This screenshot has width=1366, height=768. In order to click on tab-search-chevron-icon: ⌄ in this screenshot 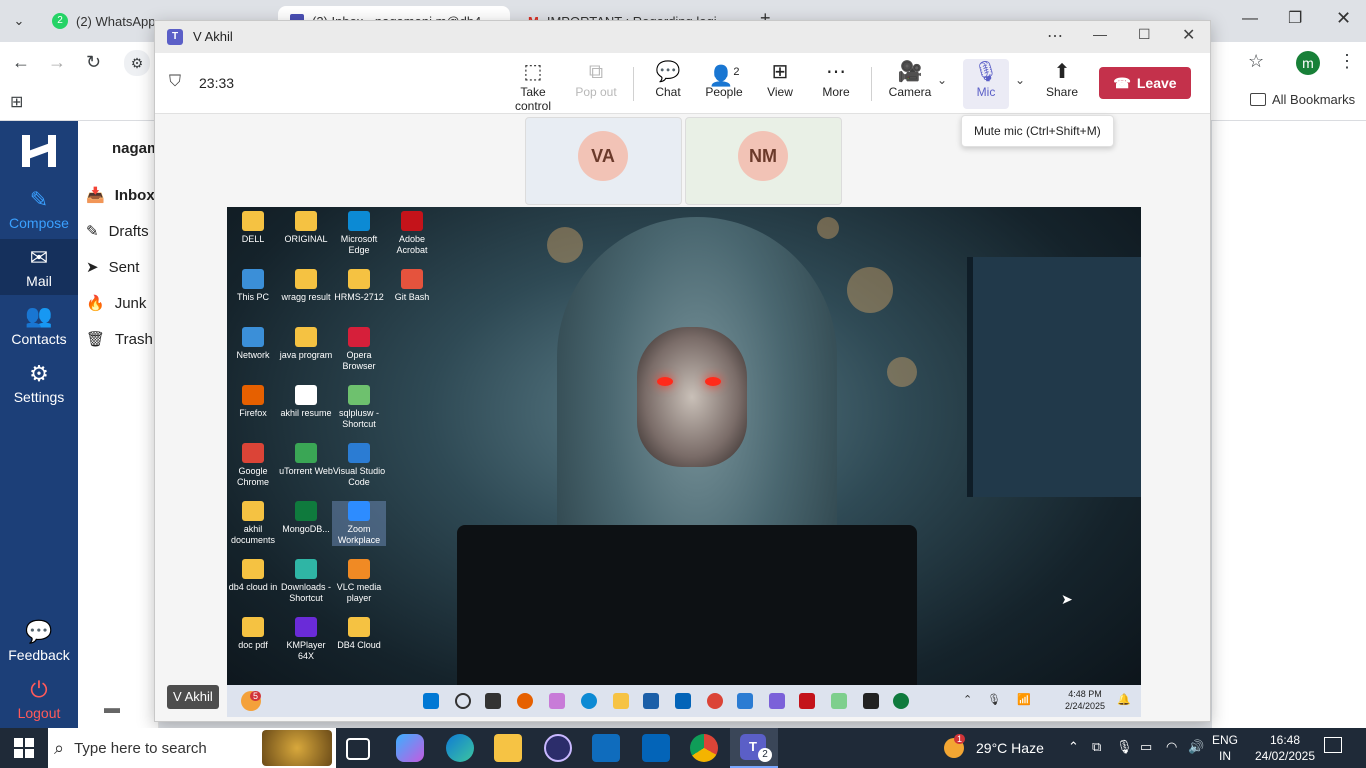, I will do `click(19, 21)`.